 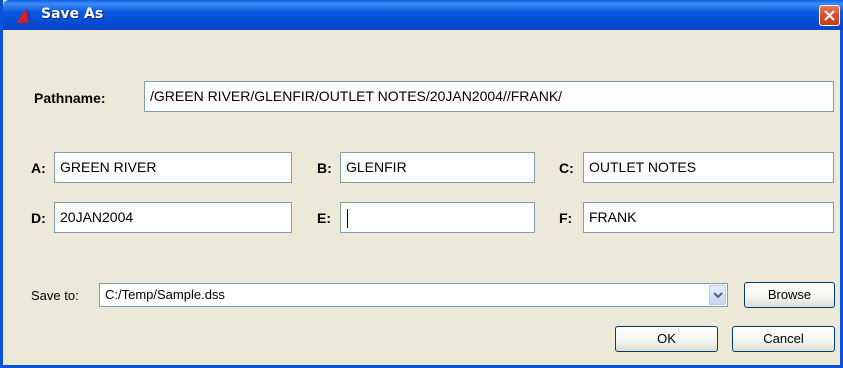 What do you see at coordinates (26, 15) in the screenshot?
I see `app-icon` at bounding box center [26, 15].